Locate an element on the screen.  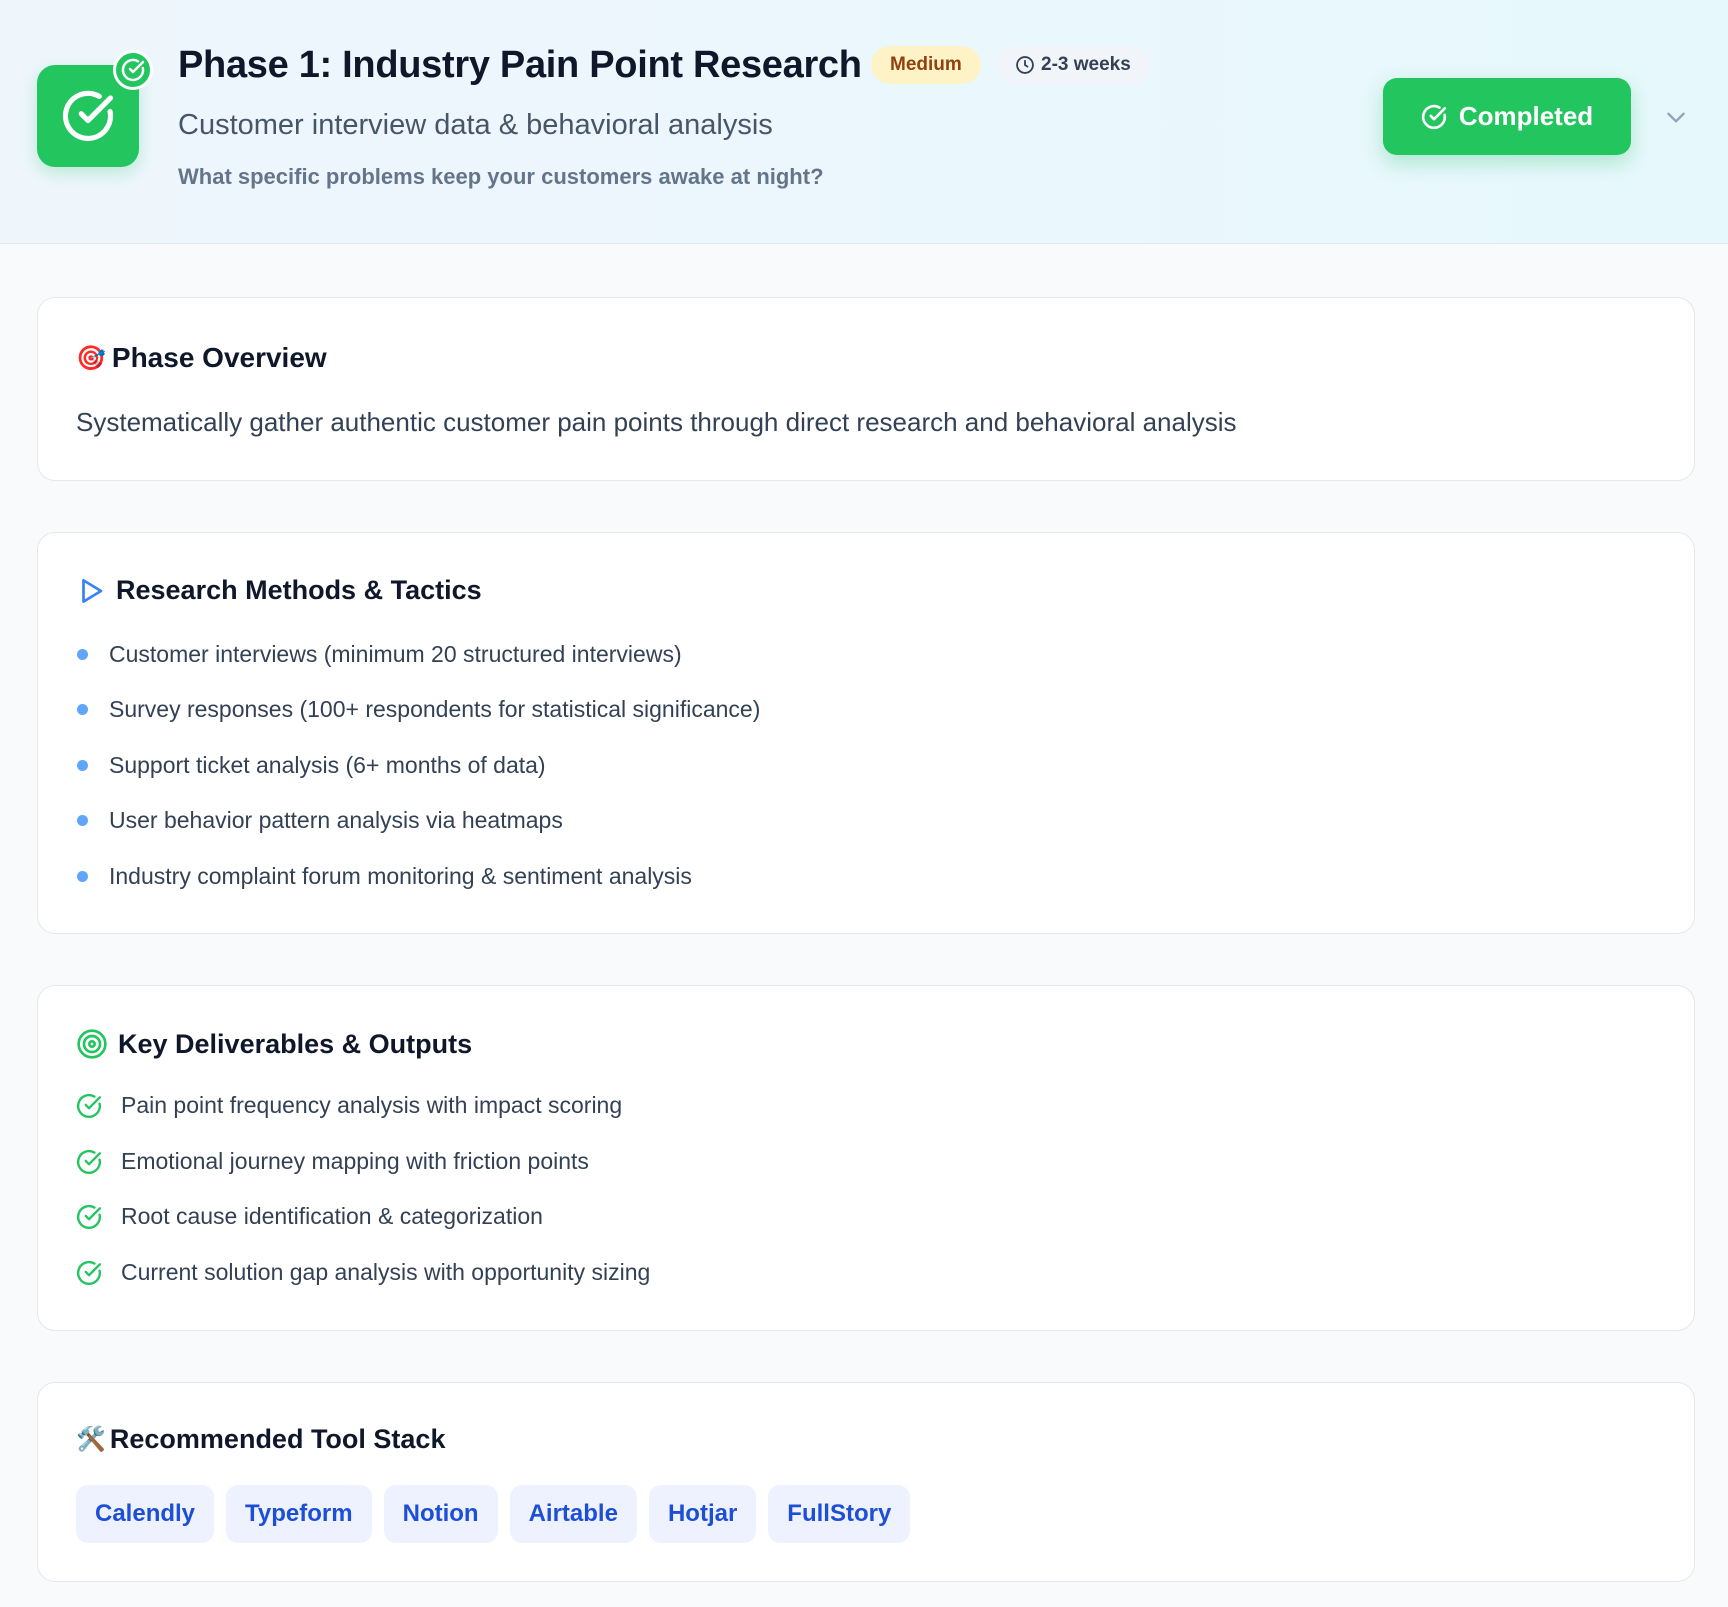
target-icon is located at coordinates (92, 1044).